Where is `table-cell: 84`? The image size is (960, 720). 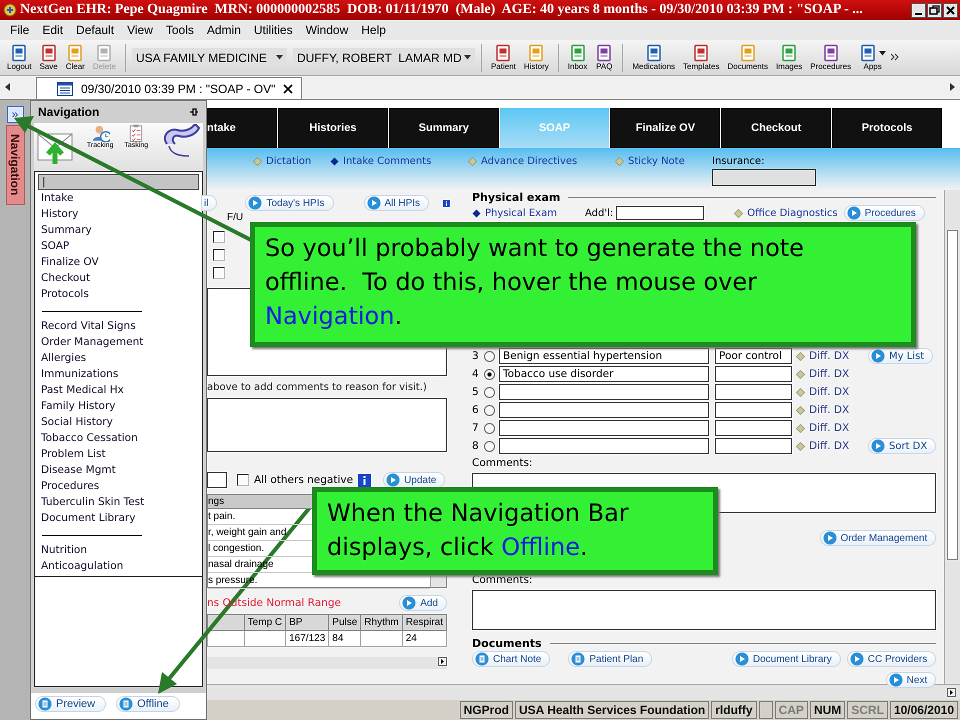
table-cell: 84 is located at coordinates (344, 638).